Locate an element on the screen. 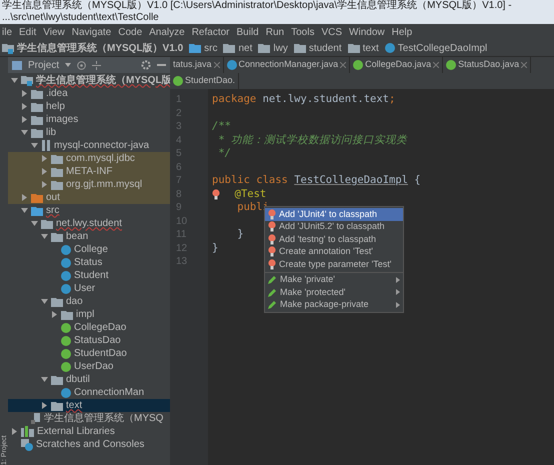 The width and height of the screenshot is (554, 465). tree-row: mysql-connector-java is located at coordinates (89, 145).